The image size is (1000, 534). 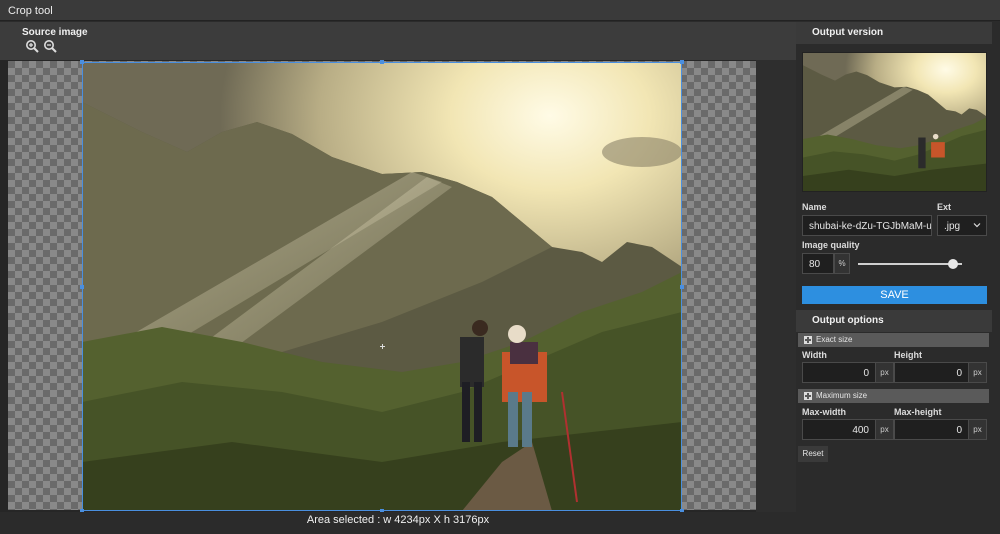 What do you see at coordinates (814, 355) in the screenshot?
I see `width-label: Width` at bounding box center [814, 355].